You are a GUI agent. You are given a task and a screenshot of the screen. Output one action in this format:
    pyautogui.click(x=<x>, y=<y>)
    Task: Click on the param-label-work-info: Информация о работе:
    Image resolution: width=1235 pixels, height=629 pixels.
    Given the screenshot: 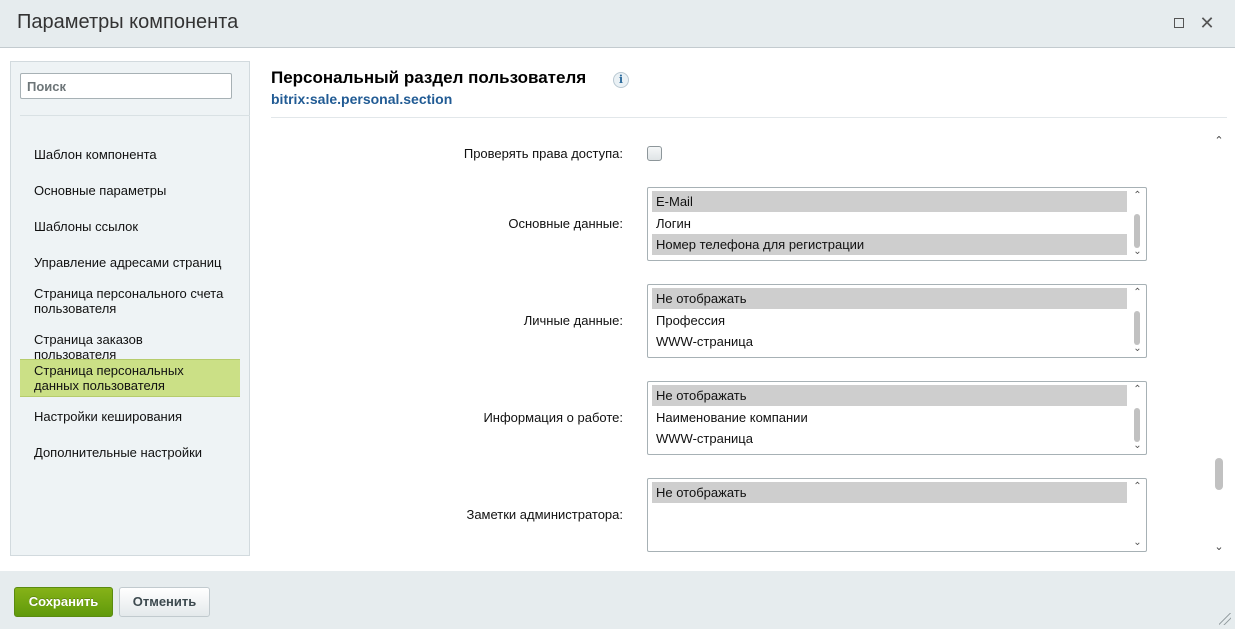 What is the action you would take?
    pyautogui.click(x=553, y=417)
    